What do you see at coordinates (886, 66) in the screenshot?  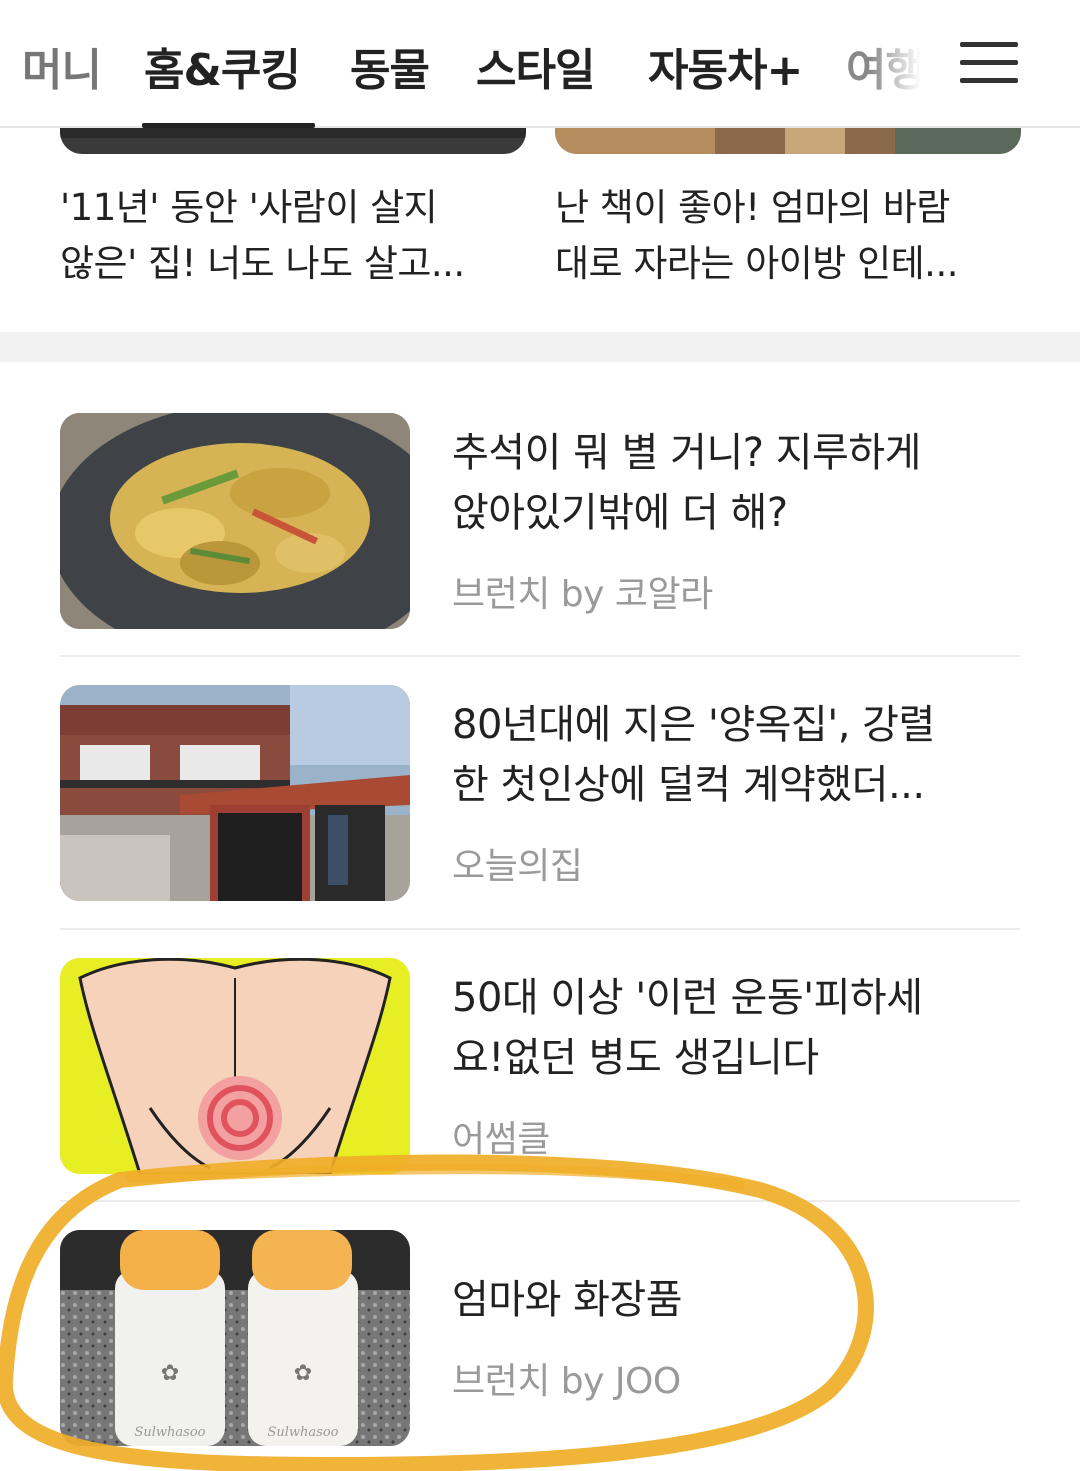 I see `tab-travel: 여행` at bounding box center [886, 66].